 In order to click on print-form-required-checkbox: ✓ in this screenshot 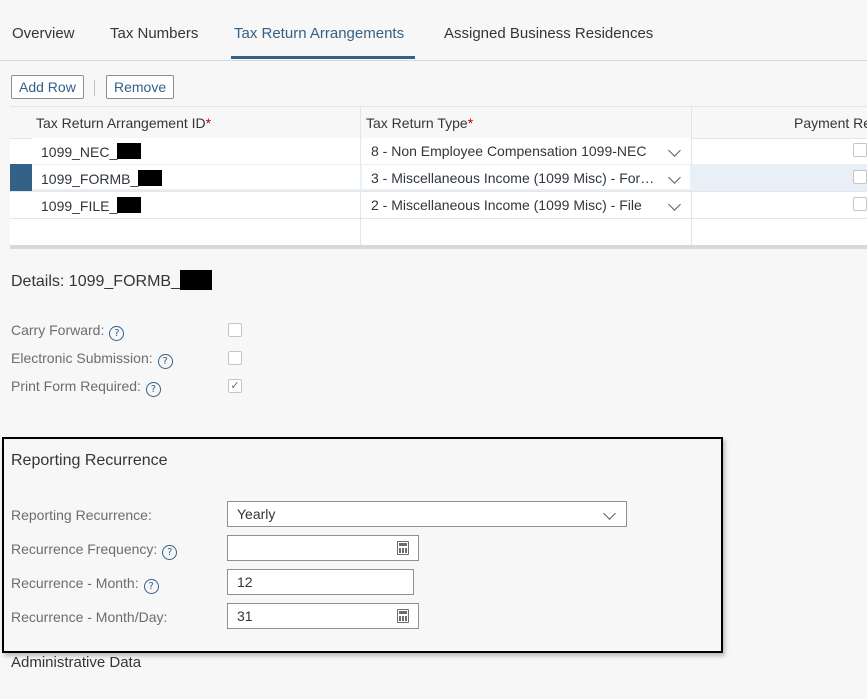, I will do `click(235, 386)`.